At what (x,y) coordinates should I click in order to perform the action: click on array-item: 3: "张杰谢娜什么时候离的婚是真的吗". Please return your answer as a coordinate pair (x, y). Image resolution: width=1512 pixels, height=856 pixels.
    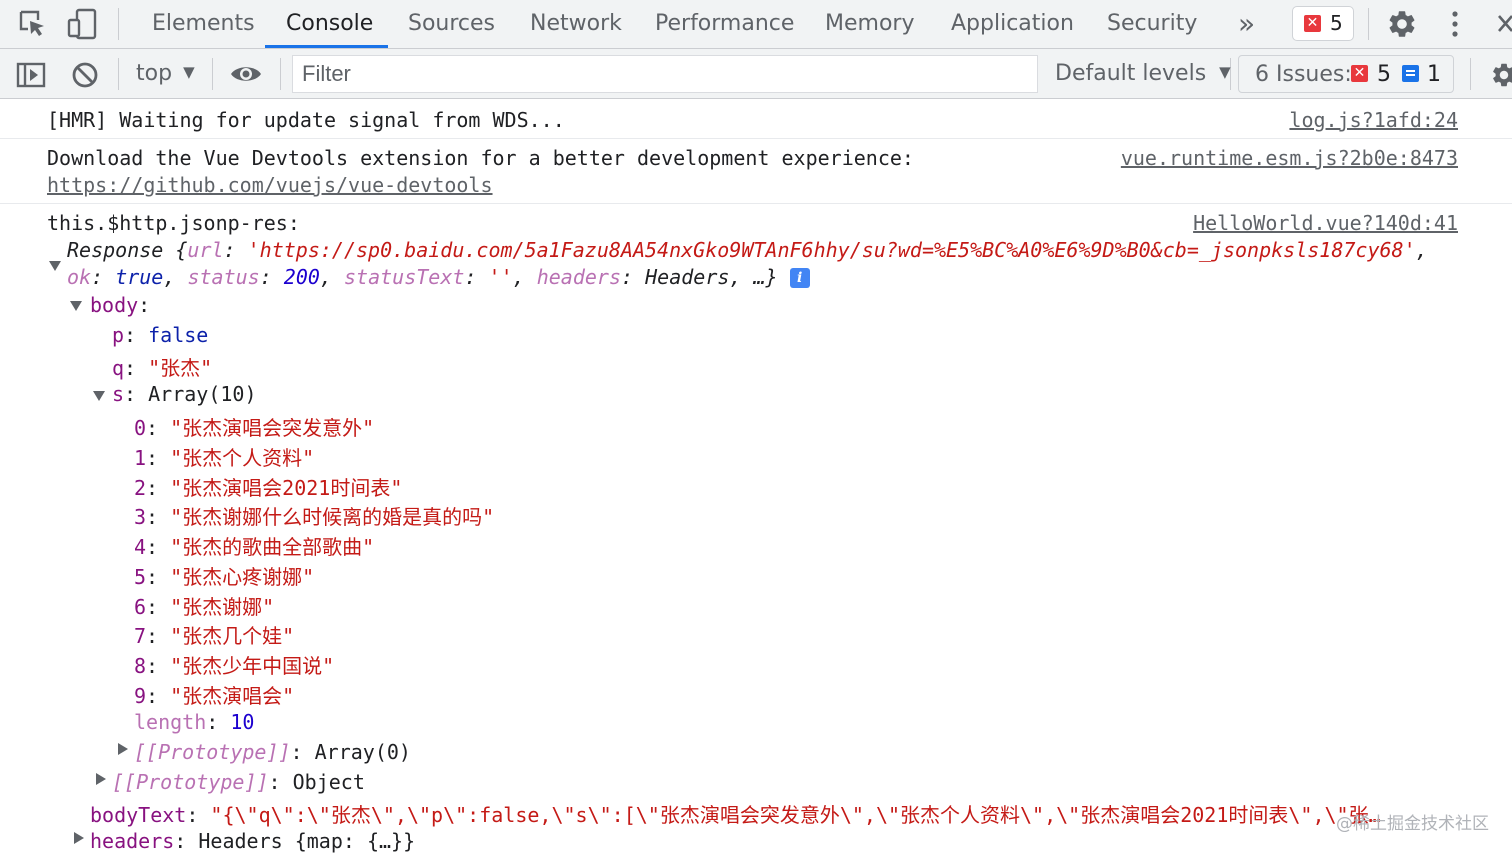
    Looking at the image, I should click on (314, 517).